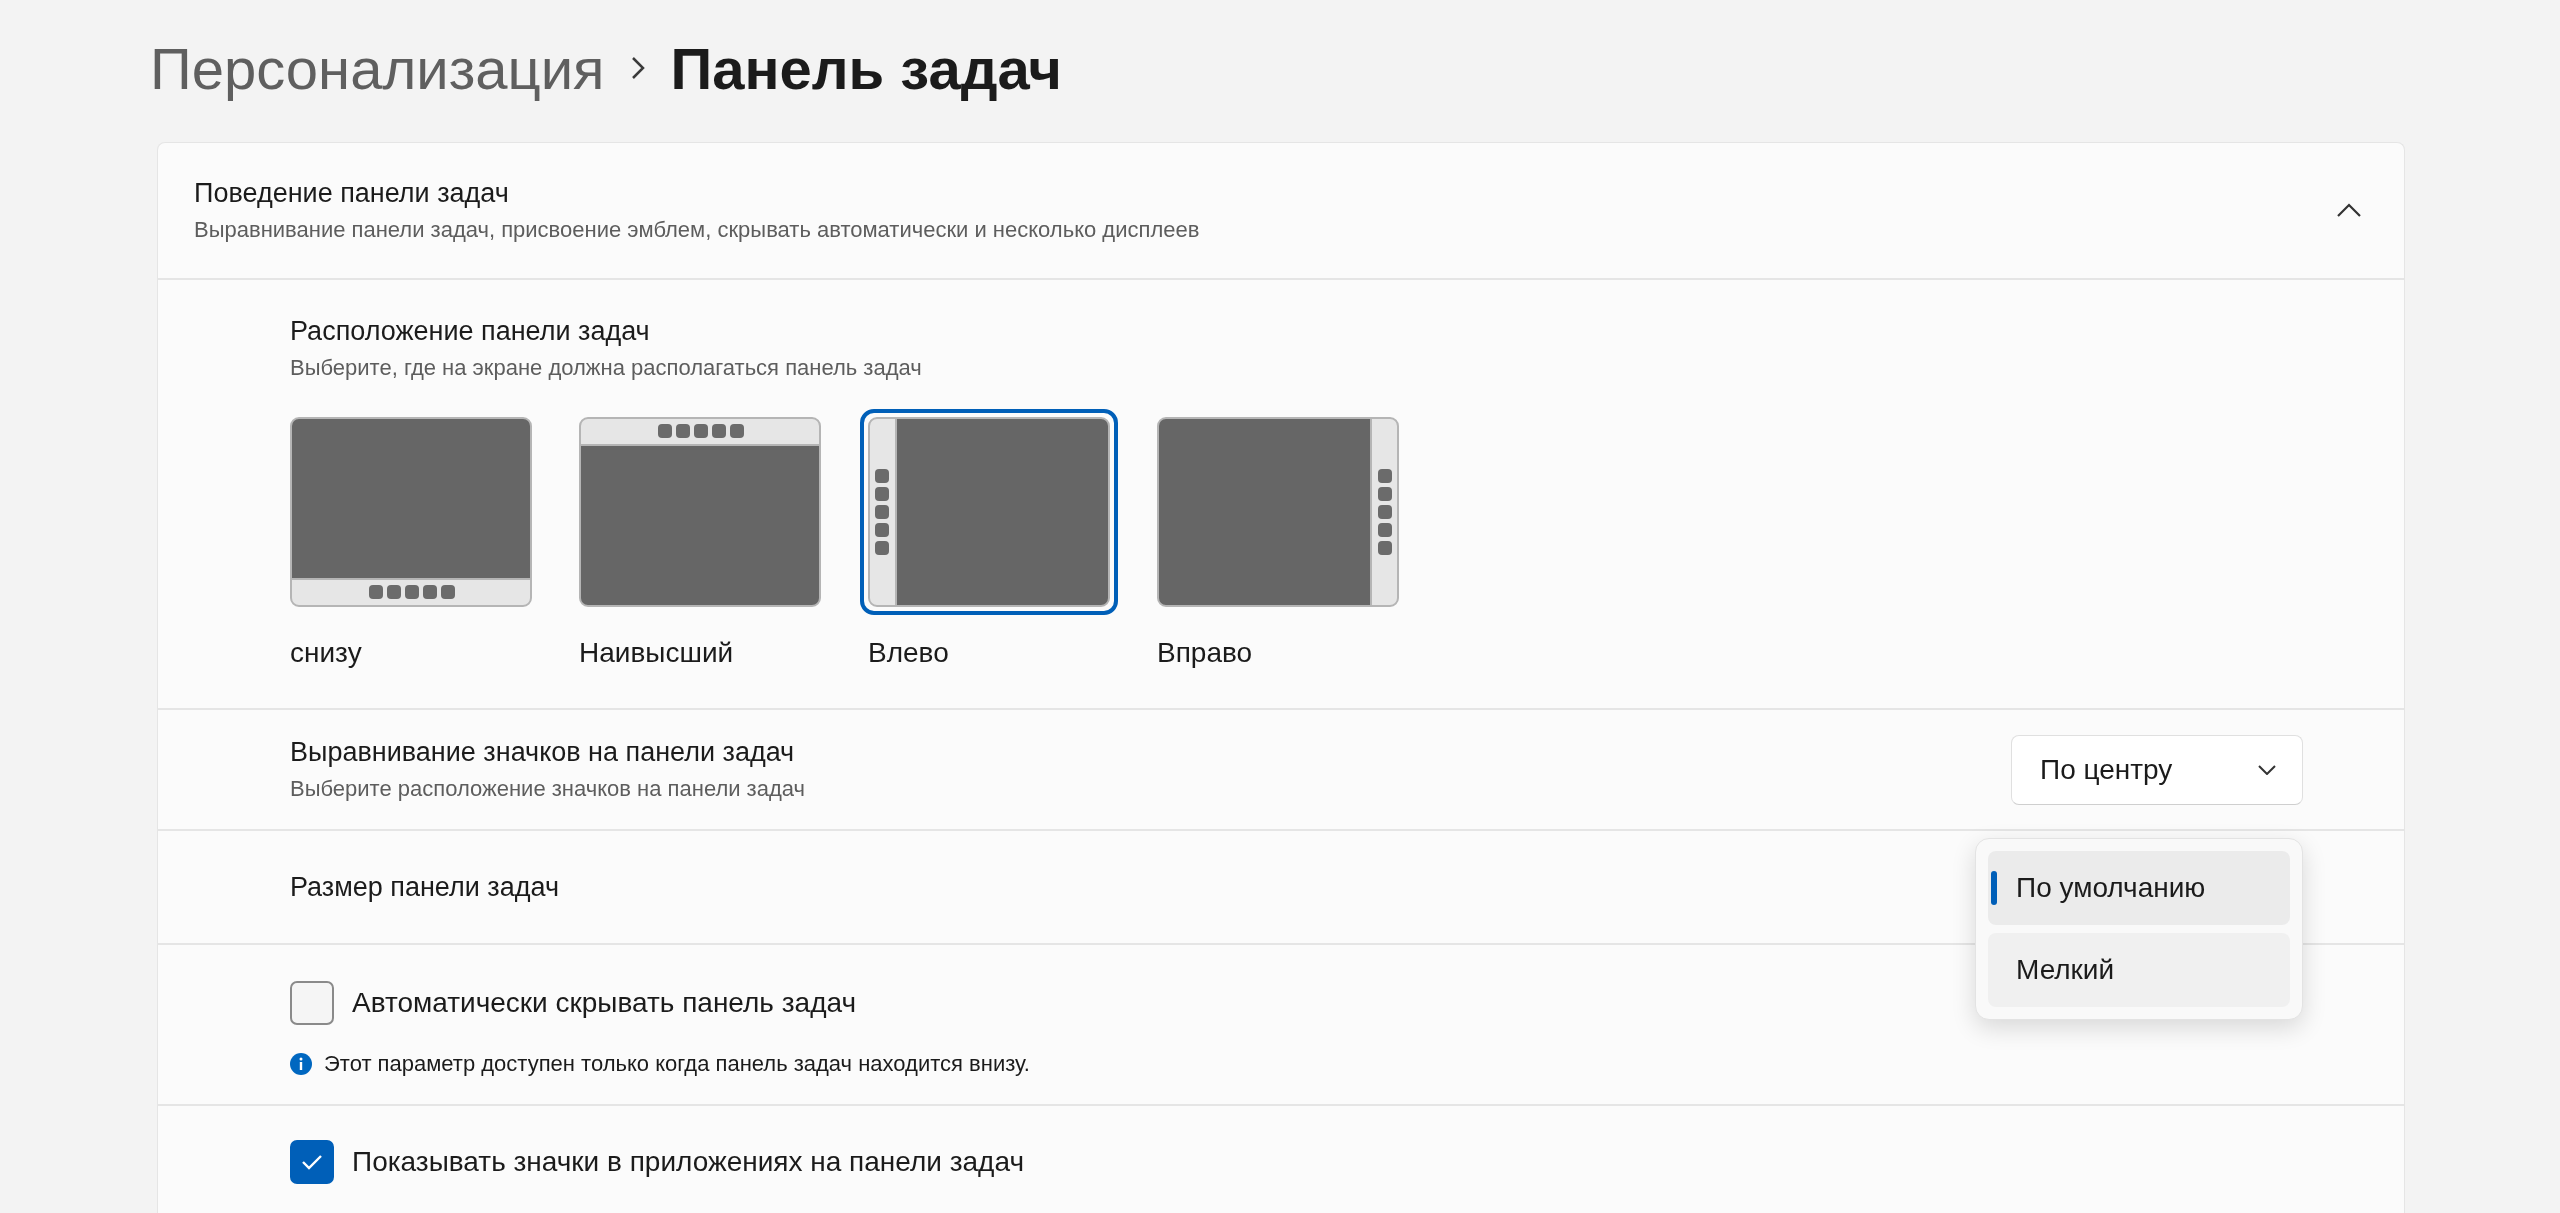 The image size is (2560, 1213). I want to click on section-title: Поведение панели задач, so click(352, 193).